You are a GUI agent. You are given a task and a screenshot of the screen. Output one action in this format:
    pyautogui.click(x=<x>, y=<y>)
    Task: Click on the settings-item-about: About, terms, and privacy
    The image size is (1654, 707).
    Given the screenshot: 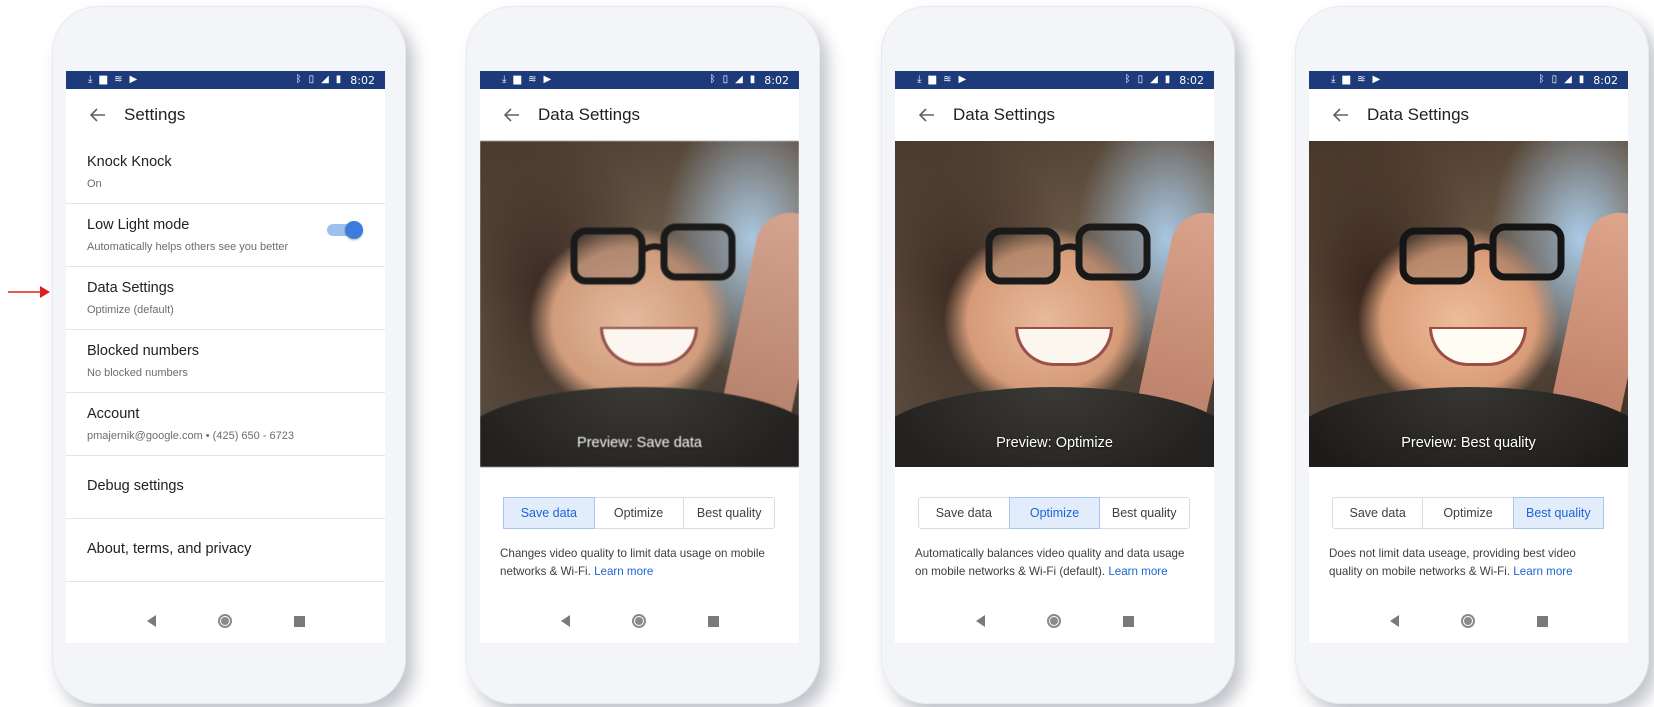 What is the action you would take?
    pyautogui.click(x=225, y=550)
    